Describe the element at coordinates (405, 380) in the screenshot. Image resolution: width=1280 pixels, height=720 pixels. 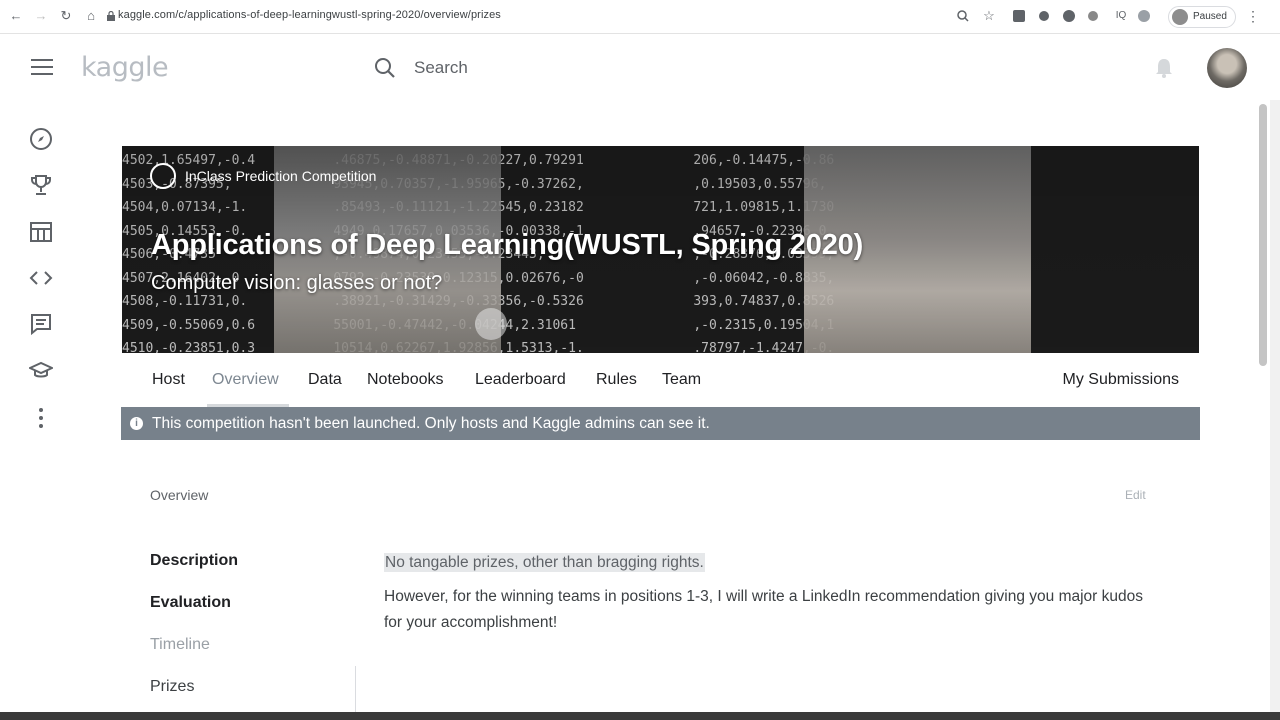
I see `tab-notebooks: Notebooks` at that location.